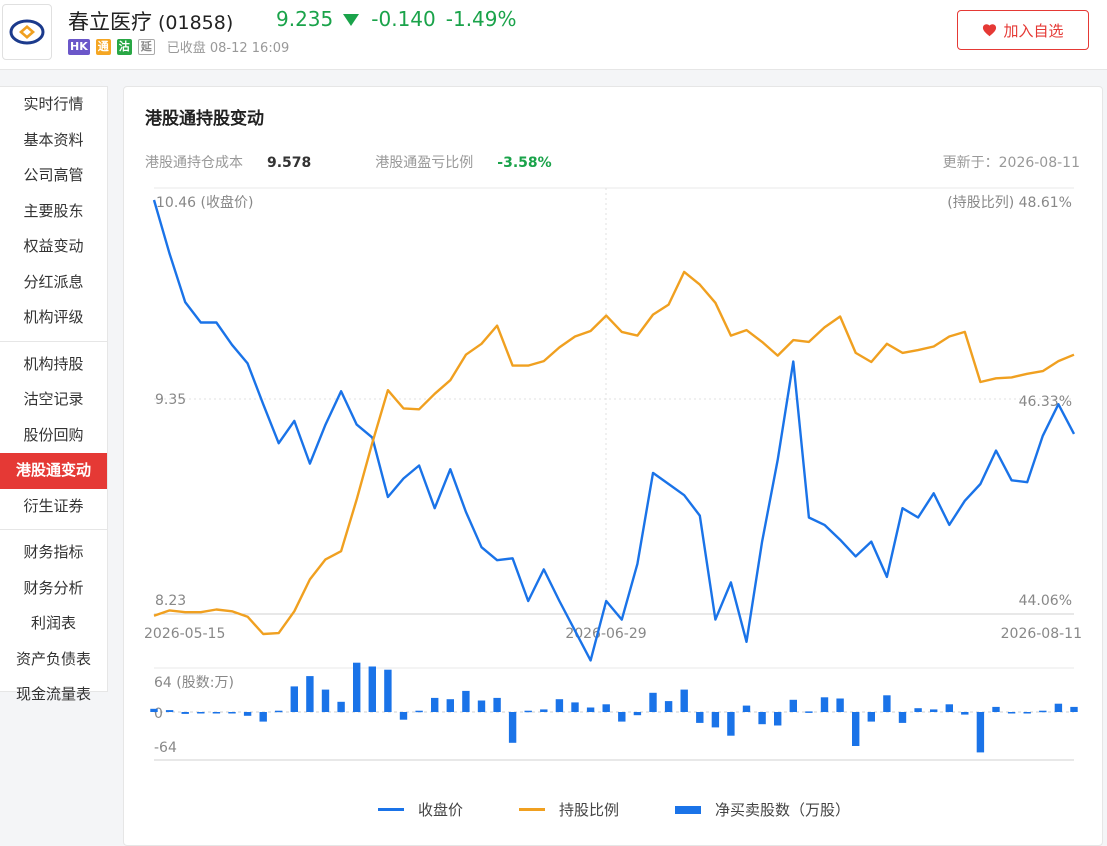 The image size is (1107, 846). Describe the element at coordinates (688, 809) in the screenshot. I see `legend-volume-swatch` at that location.